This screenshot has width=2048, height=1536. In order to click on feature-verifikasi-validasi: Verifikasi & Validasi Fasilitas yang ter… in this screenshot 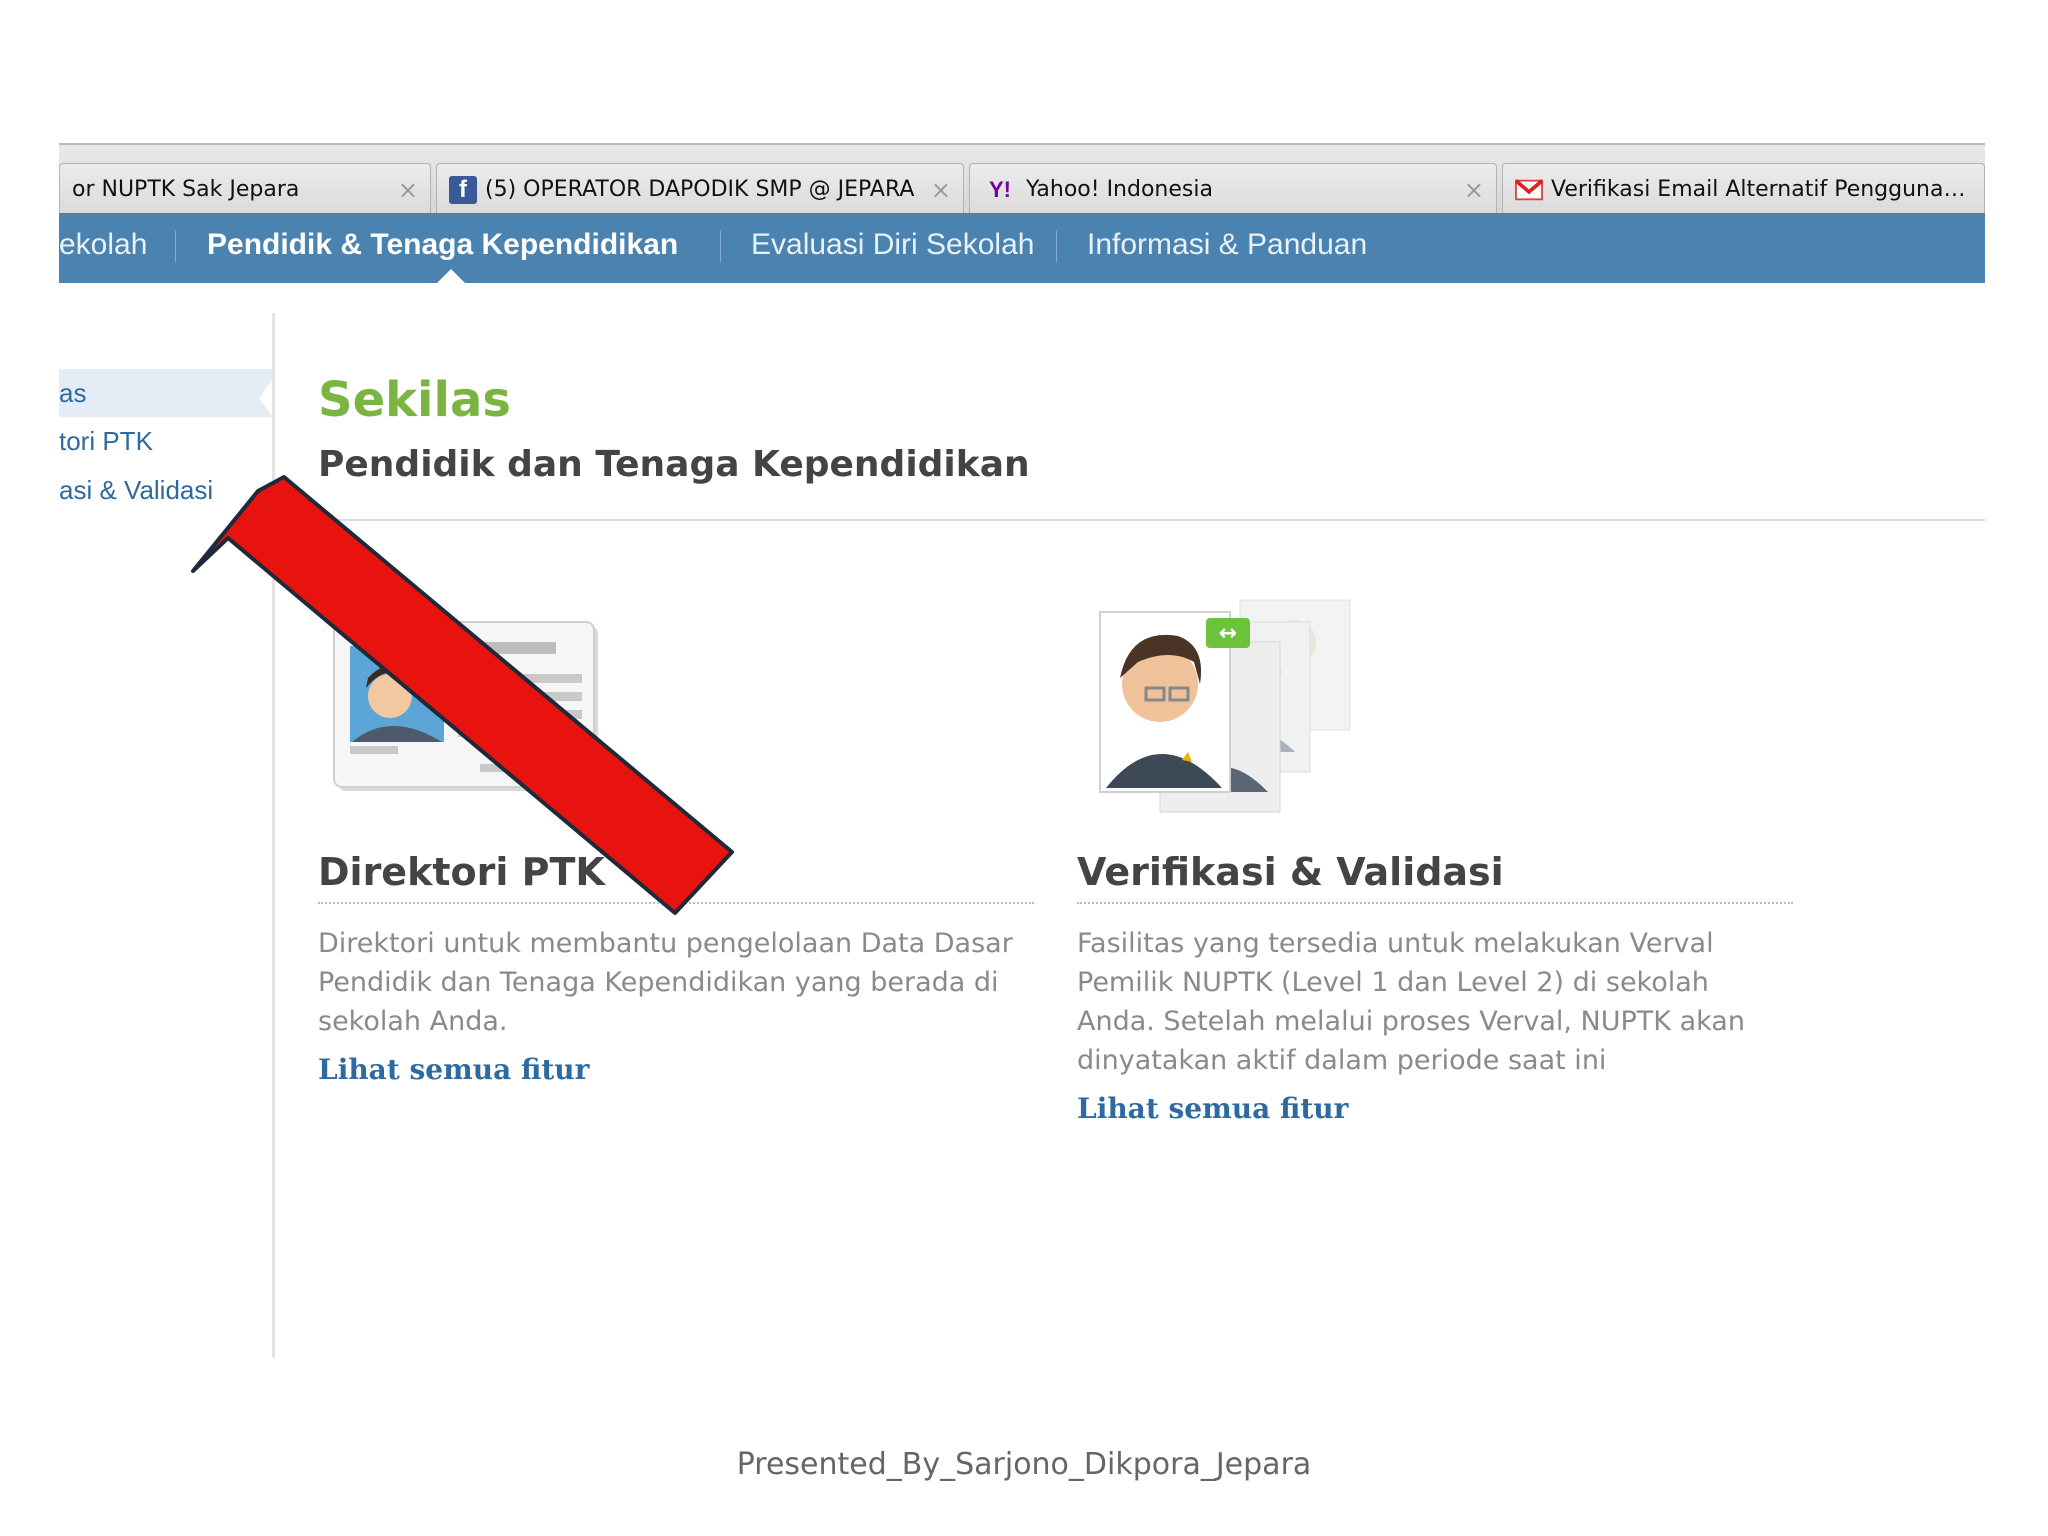, I will do `click(1435, 987)`.